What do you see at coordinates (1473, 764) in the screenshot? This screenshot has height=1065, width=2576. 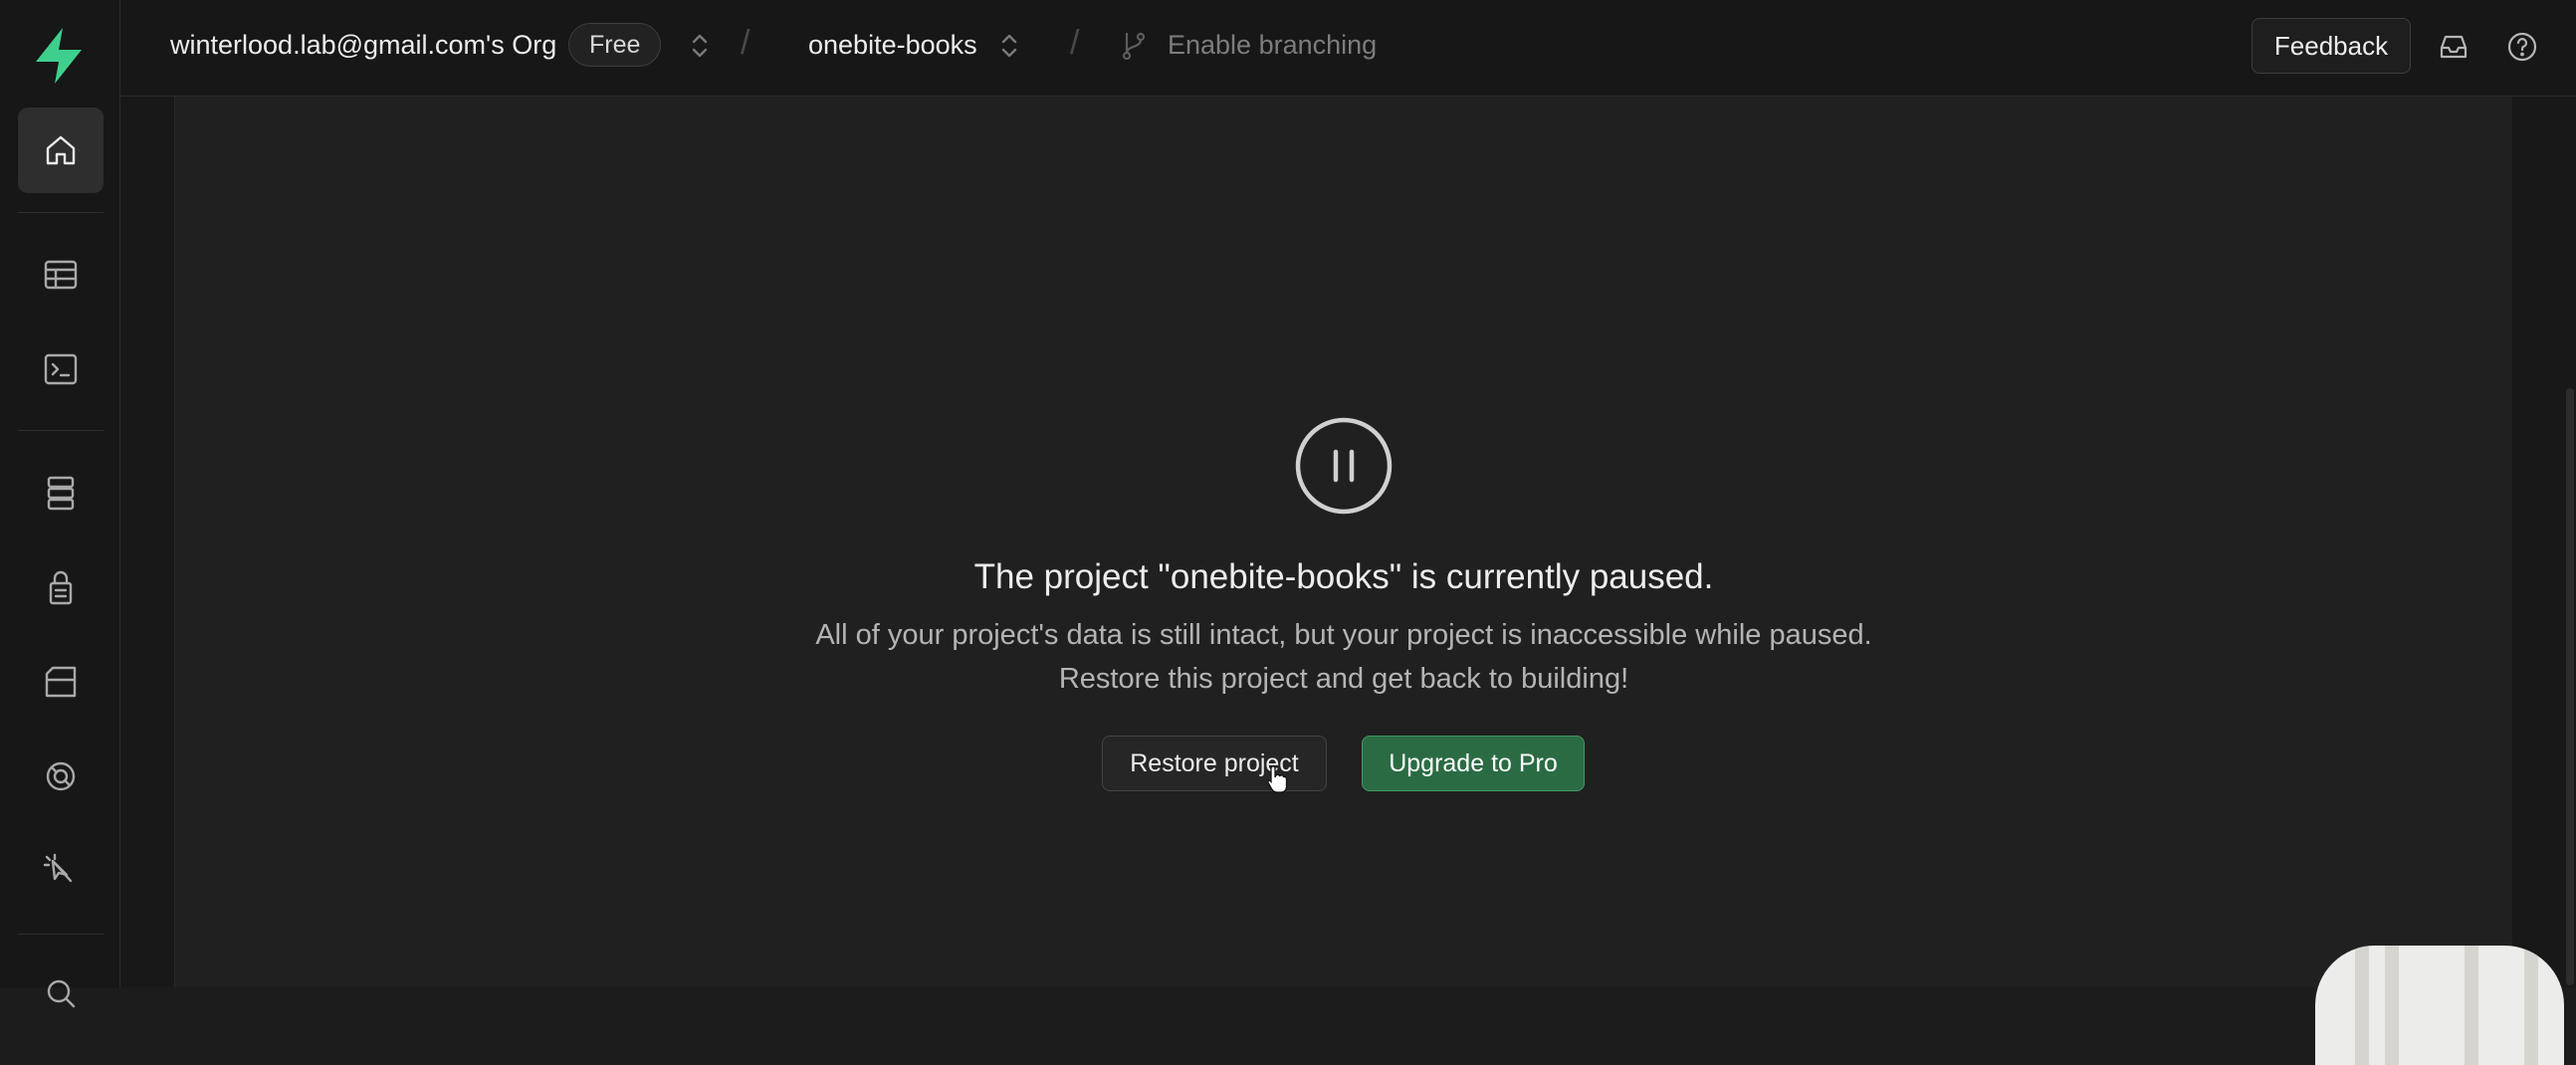 I see `upgrade-to-pro-button: Upgrade to Pro` at bounding box center [1473, 764].